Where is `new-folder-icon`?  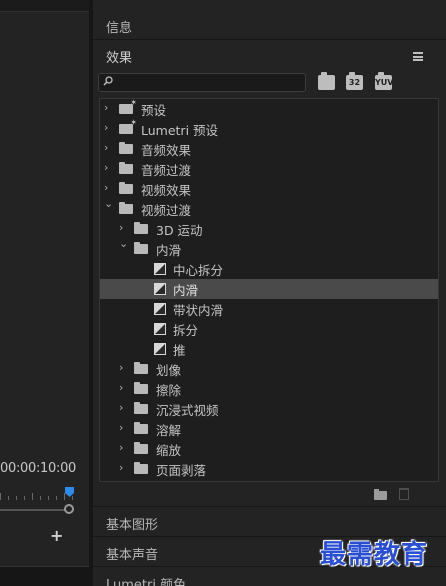 new-folder-icon is located at coordinates (380, 494).